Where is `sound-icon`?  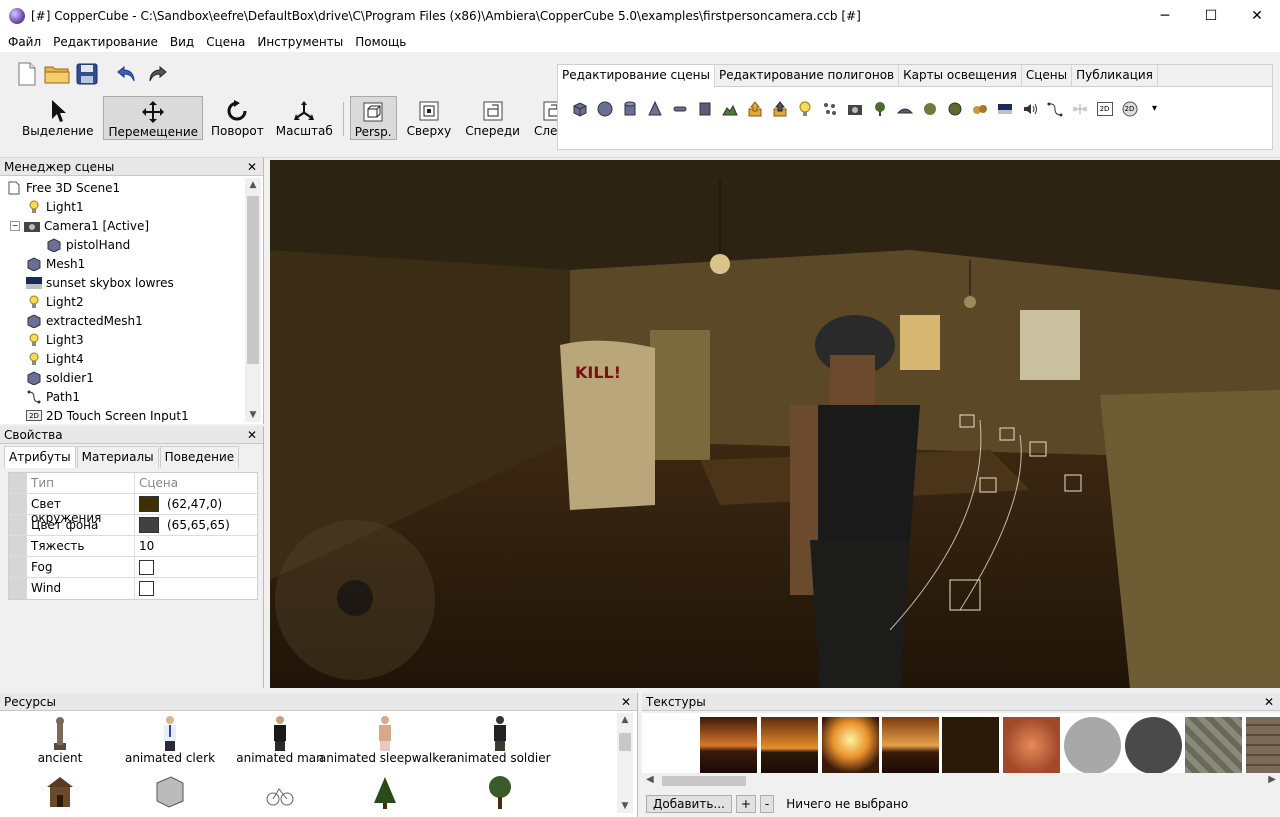 sound-icon is located at coordinates (1029, 108).